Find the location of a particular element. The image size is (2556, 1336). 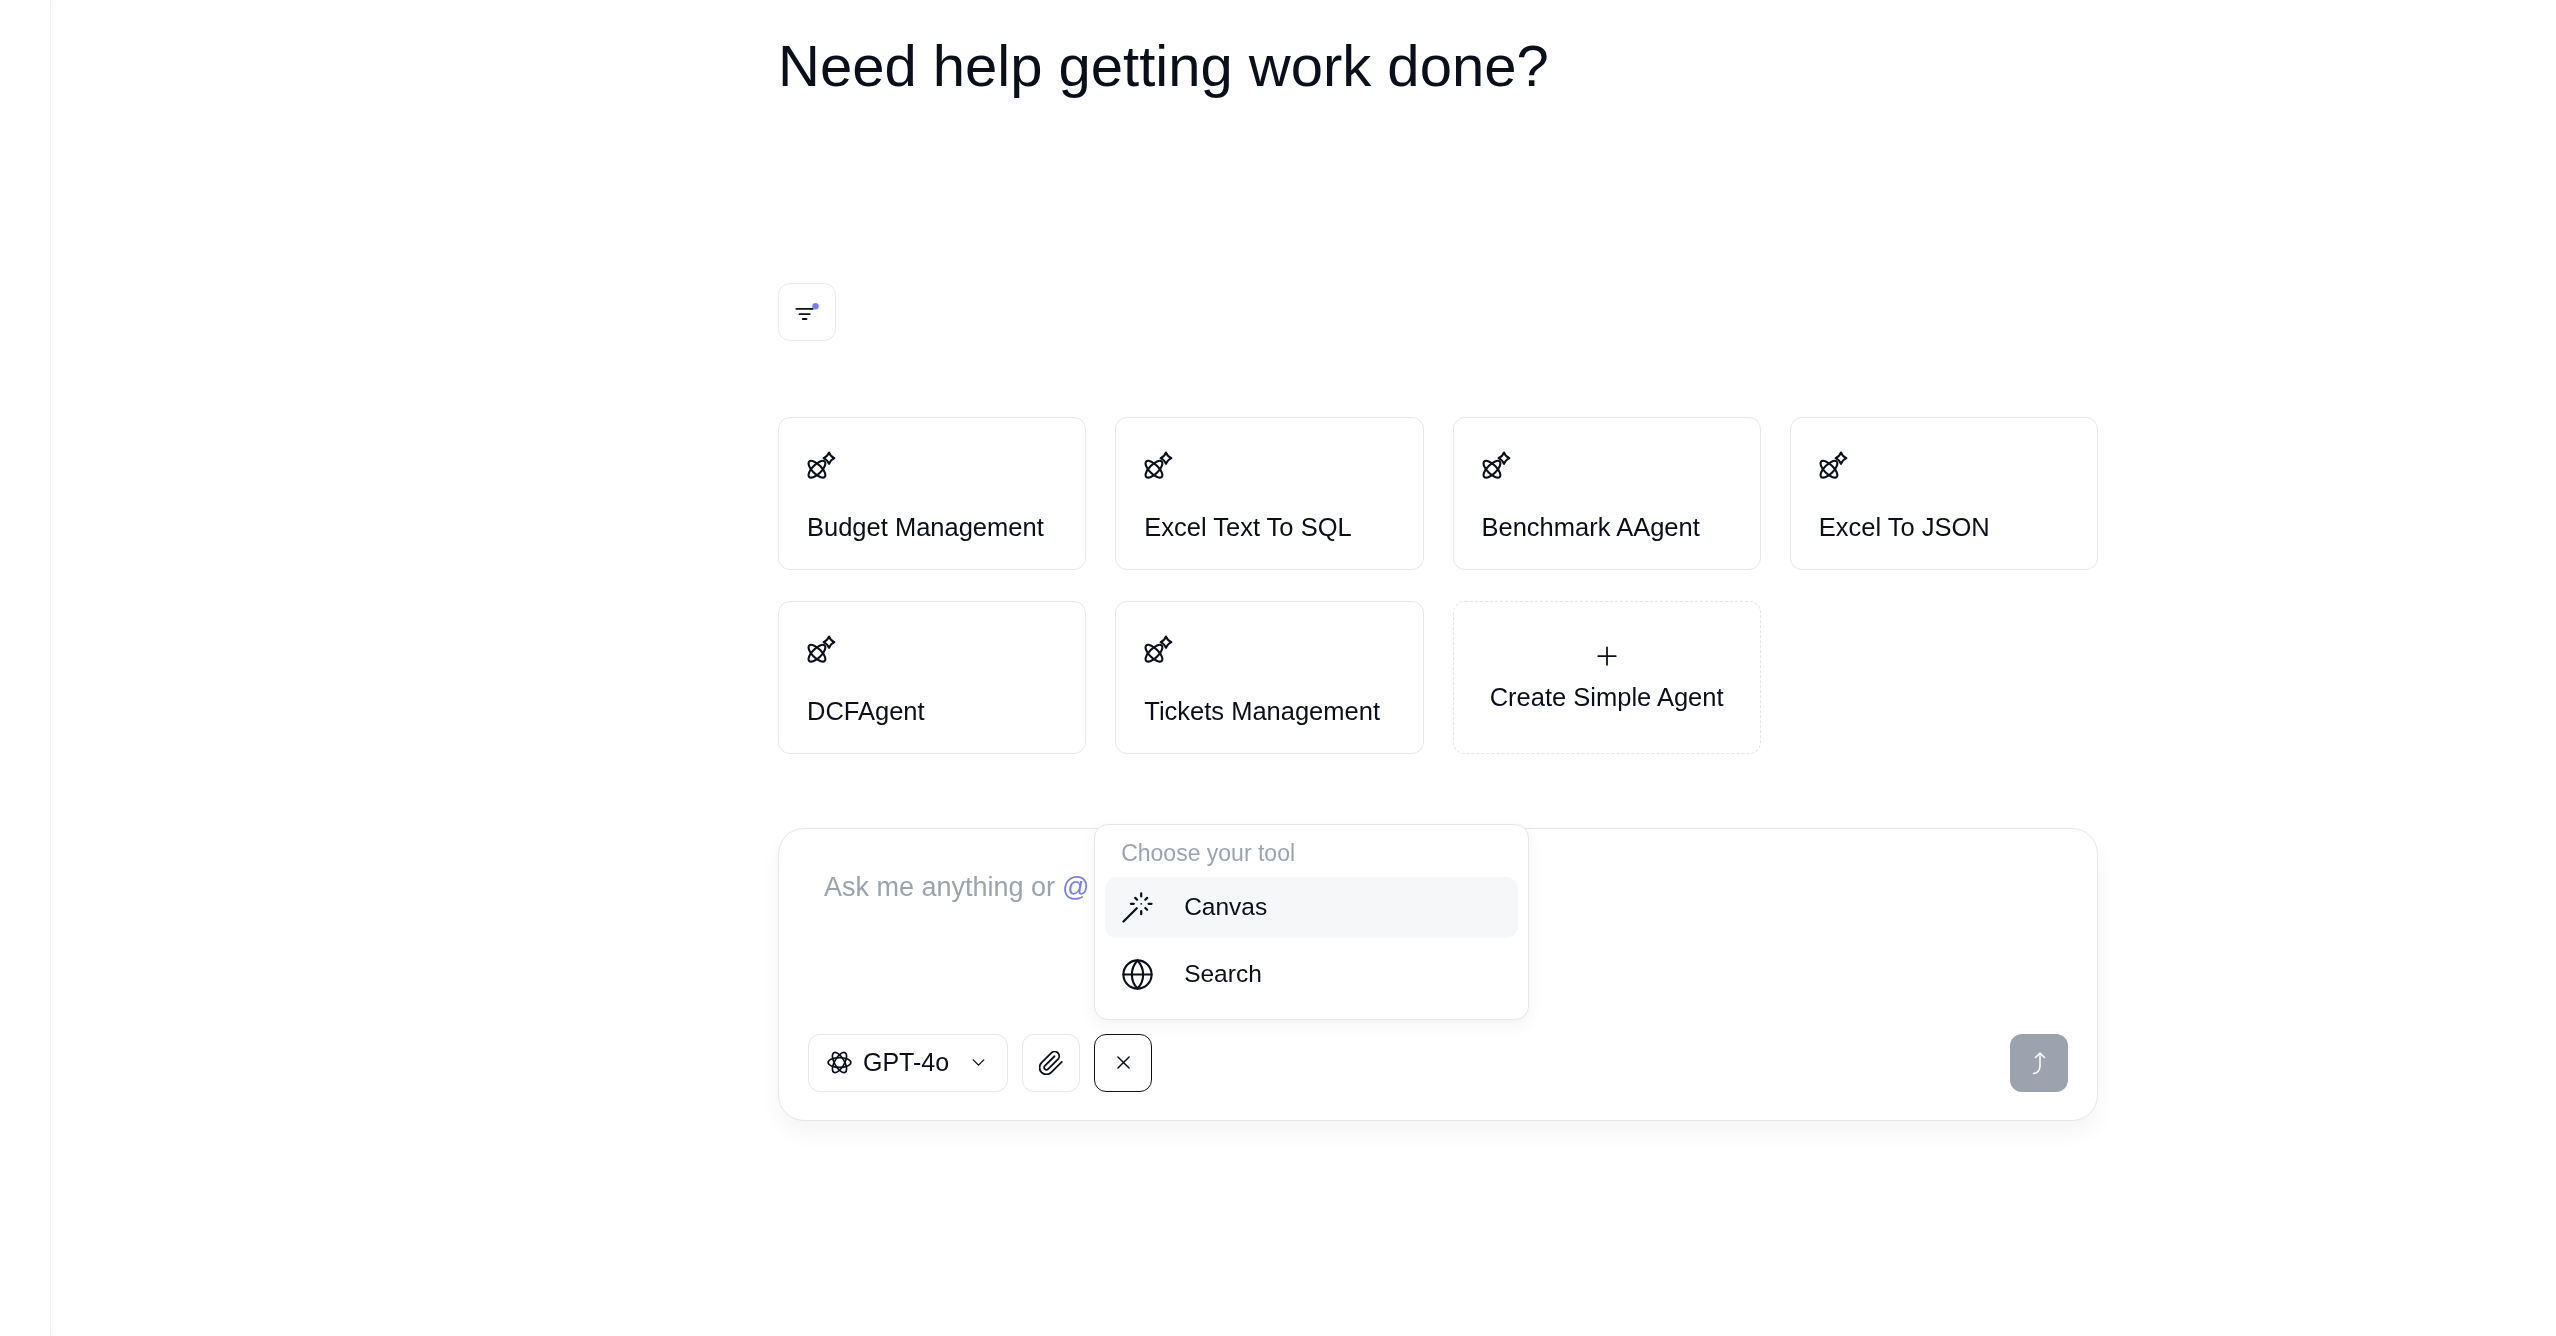

filter-button is located at coordinates (807, 311).